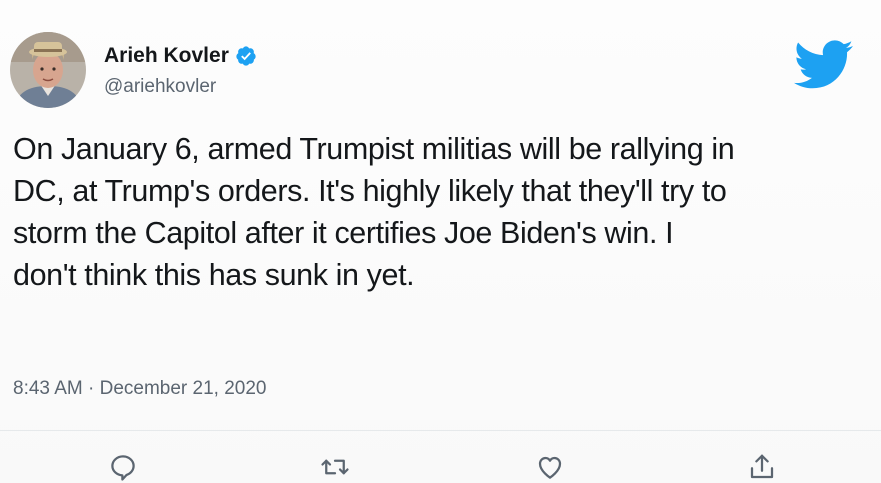 The height and width of the screenshot is (483, 881). I want to click on retweet-button, so click(335, 467).